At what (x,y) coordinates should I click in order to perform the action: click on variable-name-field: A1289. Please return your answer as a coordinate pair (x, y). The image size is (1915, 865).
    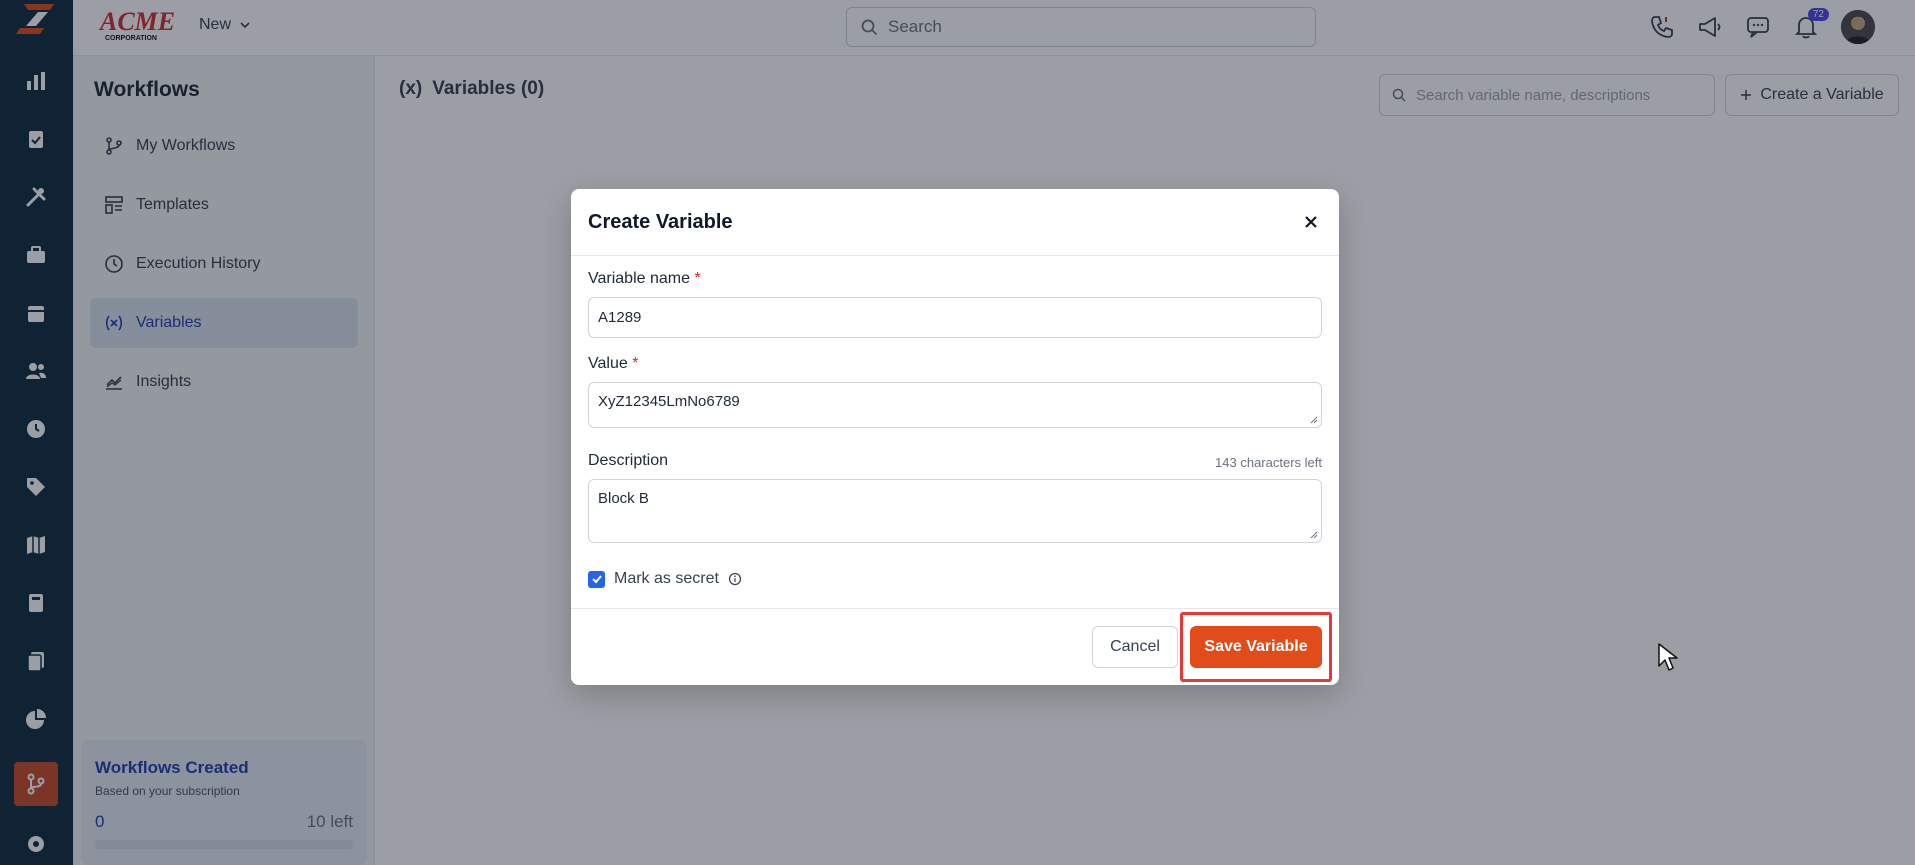
    Looking at the image, I should click on (955, 317).